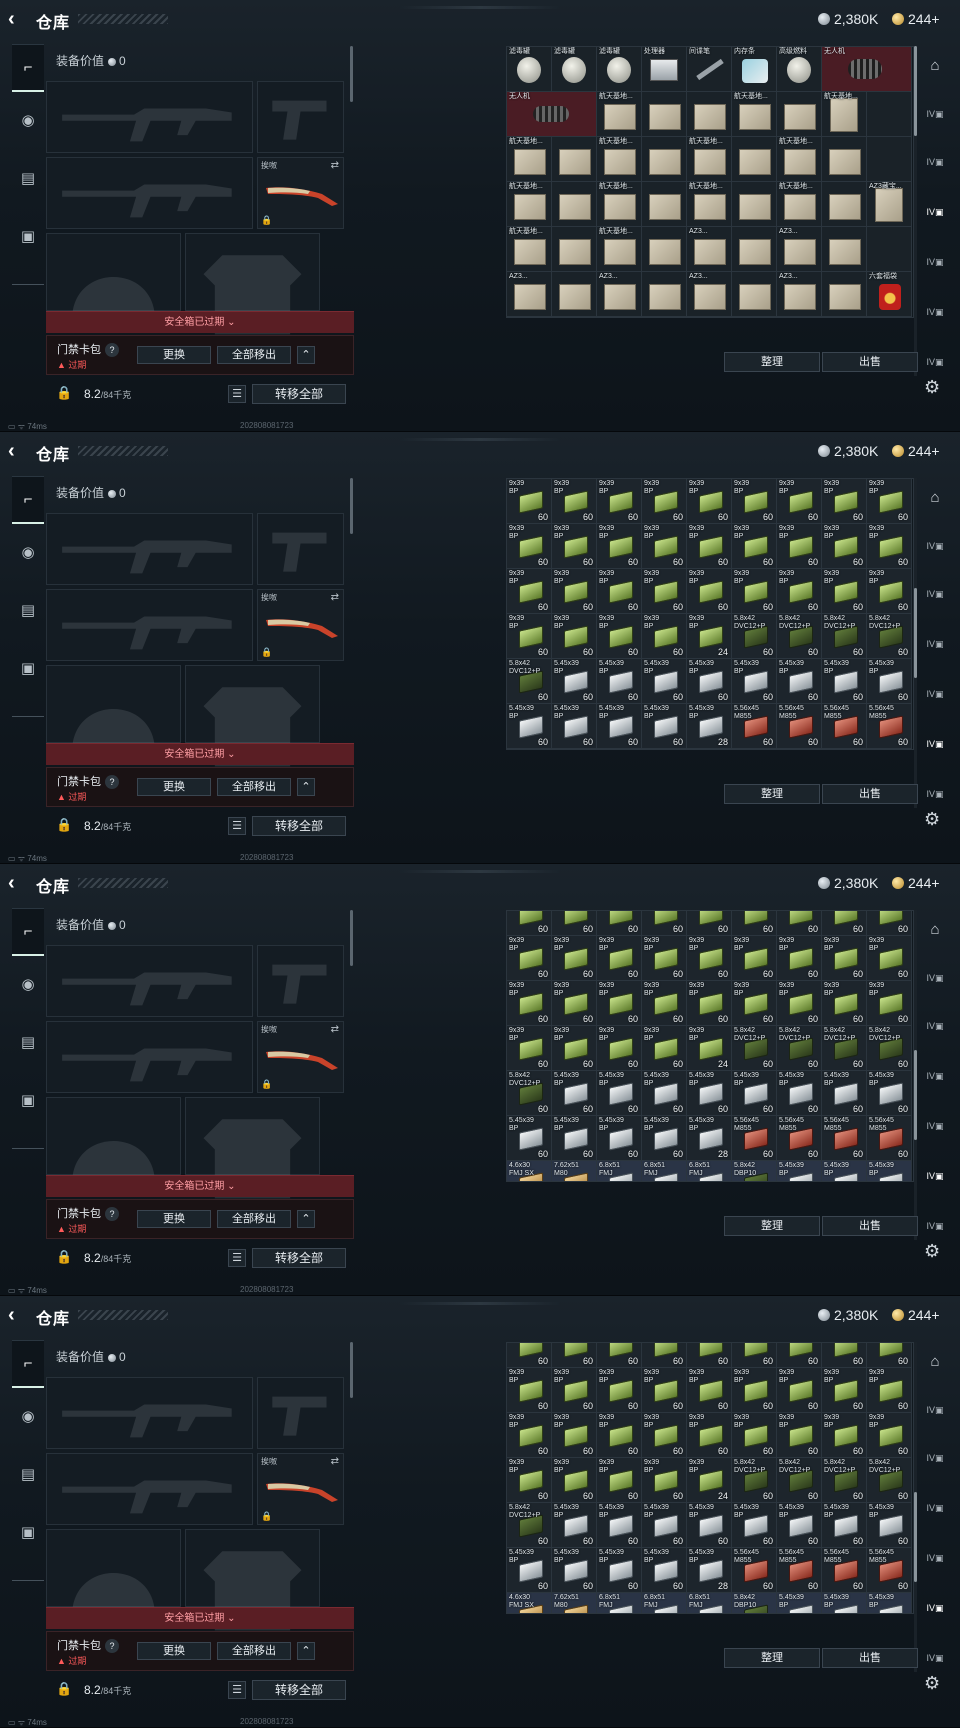 The width and height of the screenshot is (960, 1728). What do you see at coordinates (28, 1364) in the screenshot?
I see `gun-icon: ⌐` at bounding box center [28, 1364].